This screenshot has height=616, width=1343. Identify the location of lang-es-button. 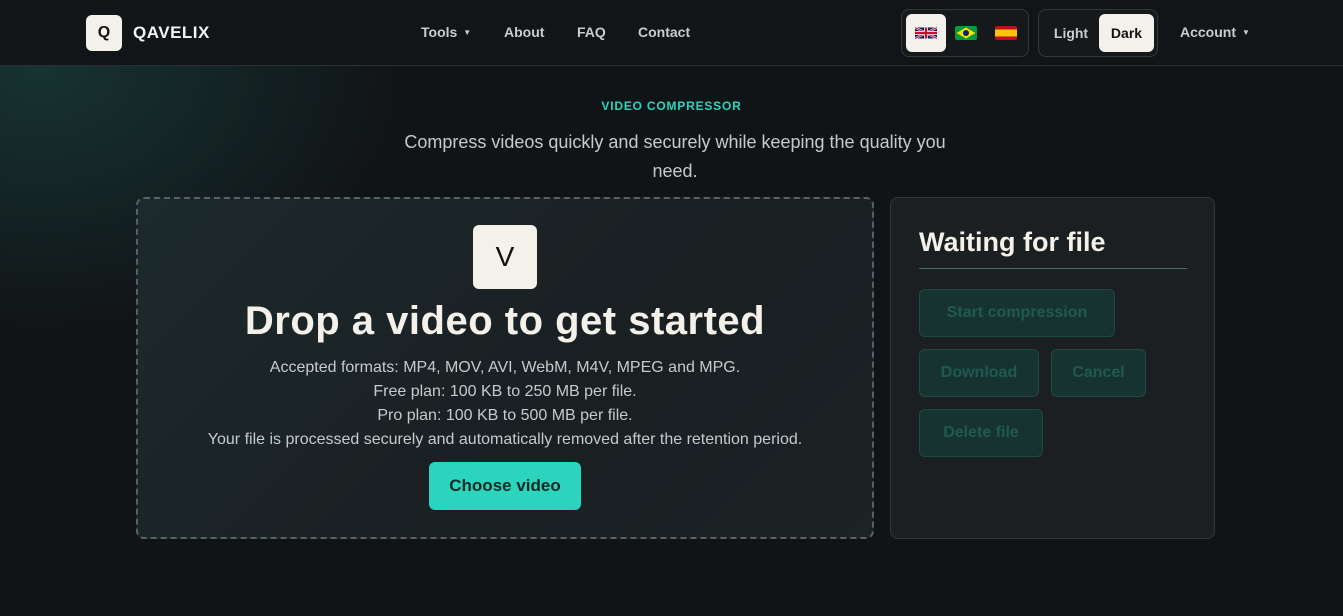
(1006, 33).